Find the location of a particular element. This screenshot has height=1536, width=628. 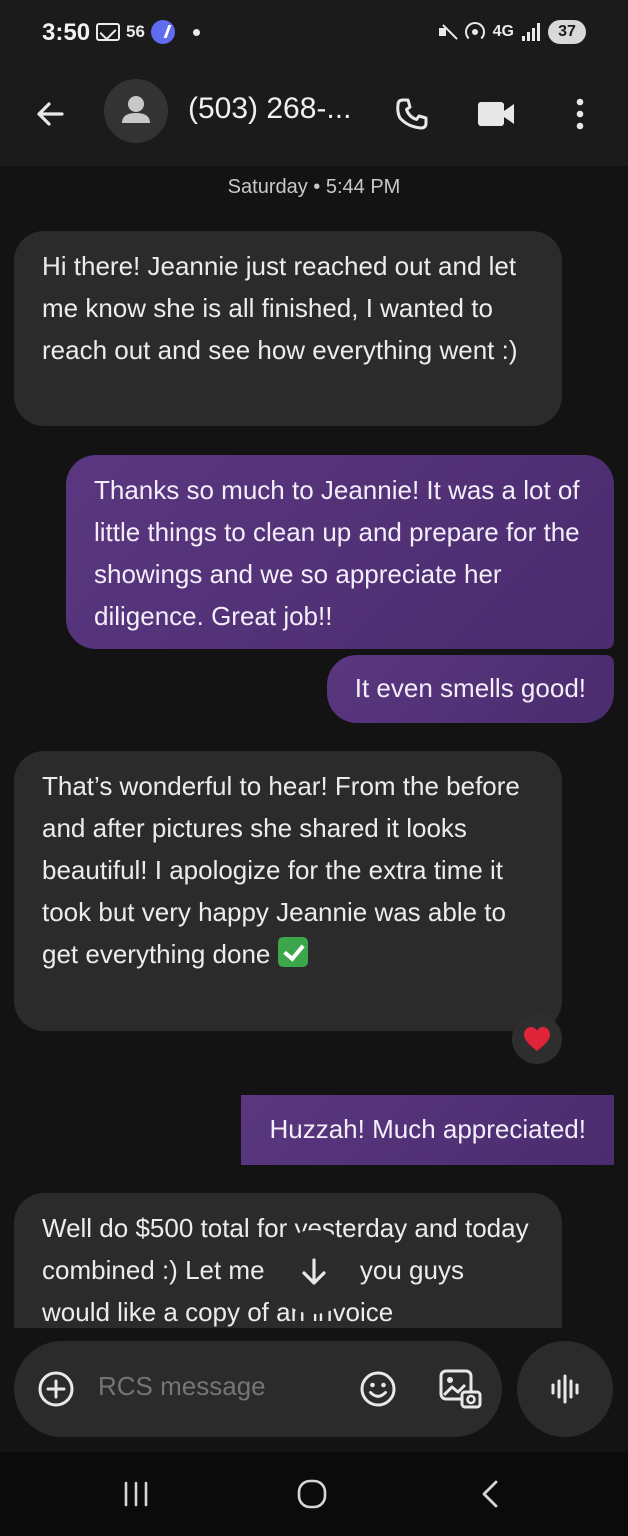

call-button is located at coordinates (412, 114).